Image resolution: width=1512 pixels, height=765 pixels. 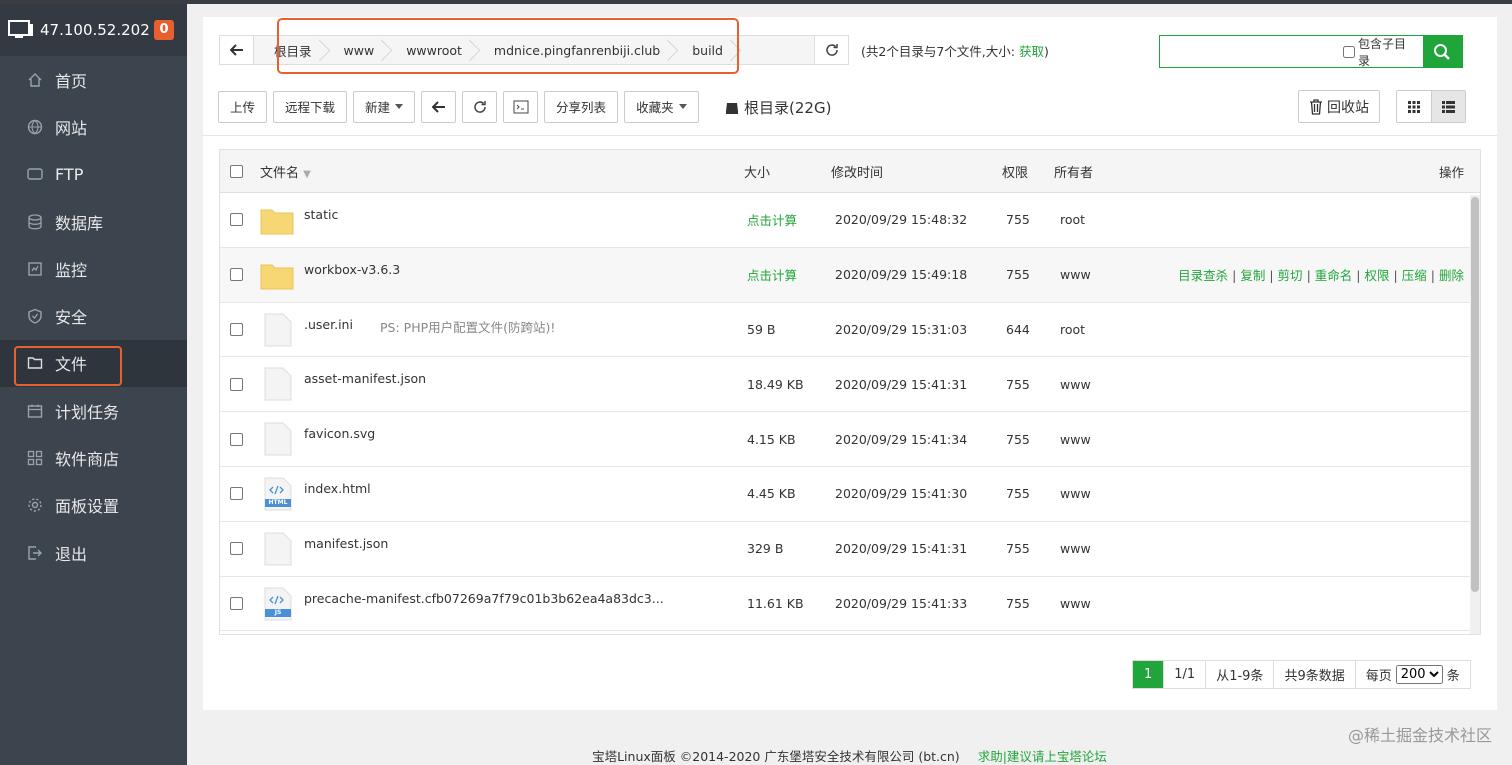 I want to click on sidebar-item-2: FTP, so click(x=93, y=174).